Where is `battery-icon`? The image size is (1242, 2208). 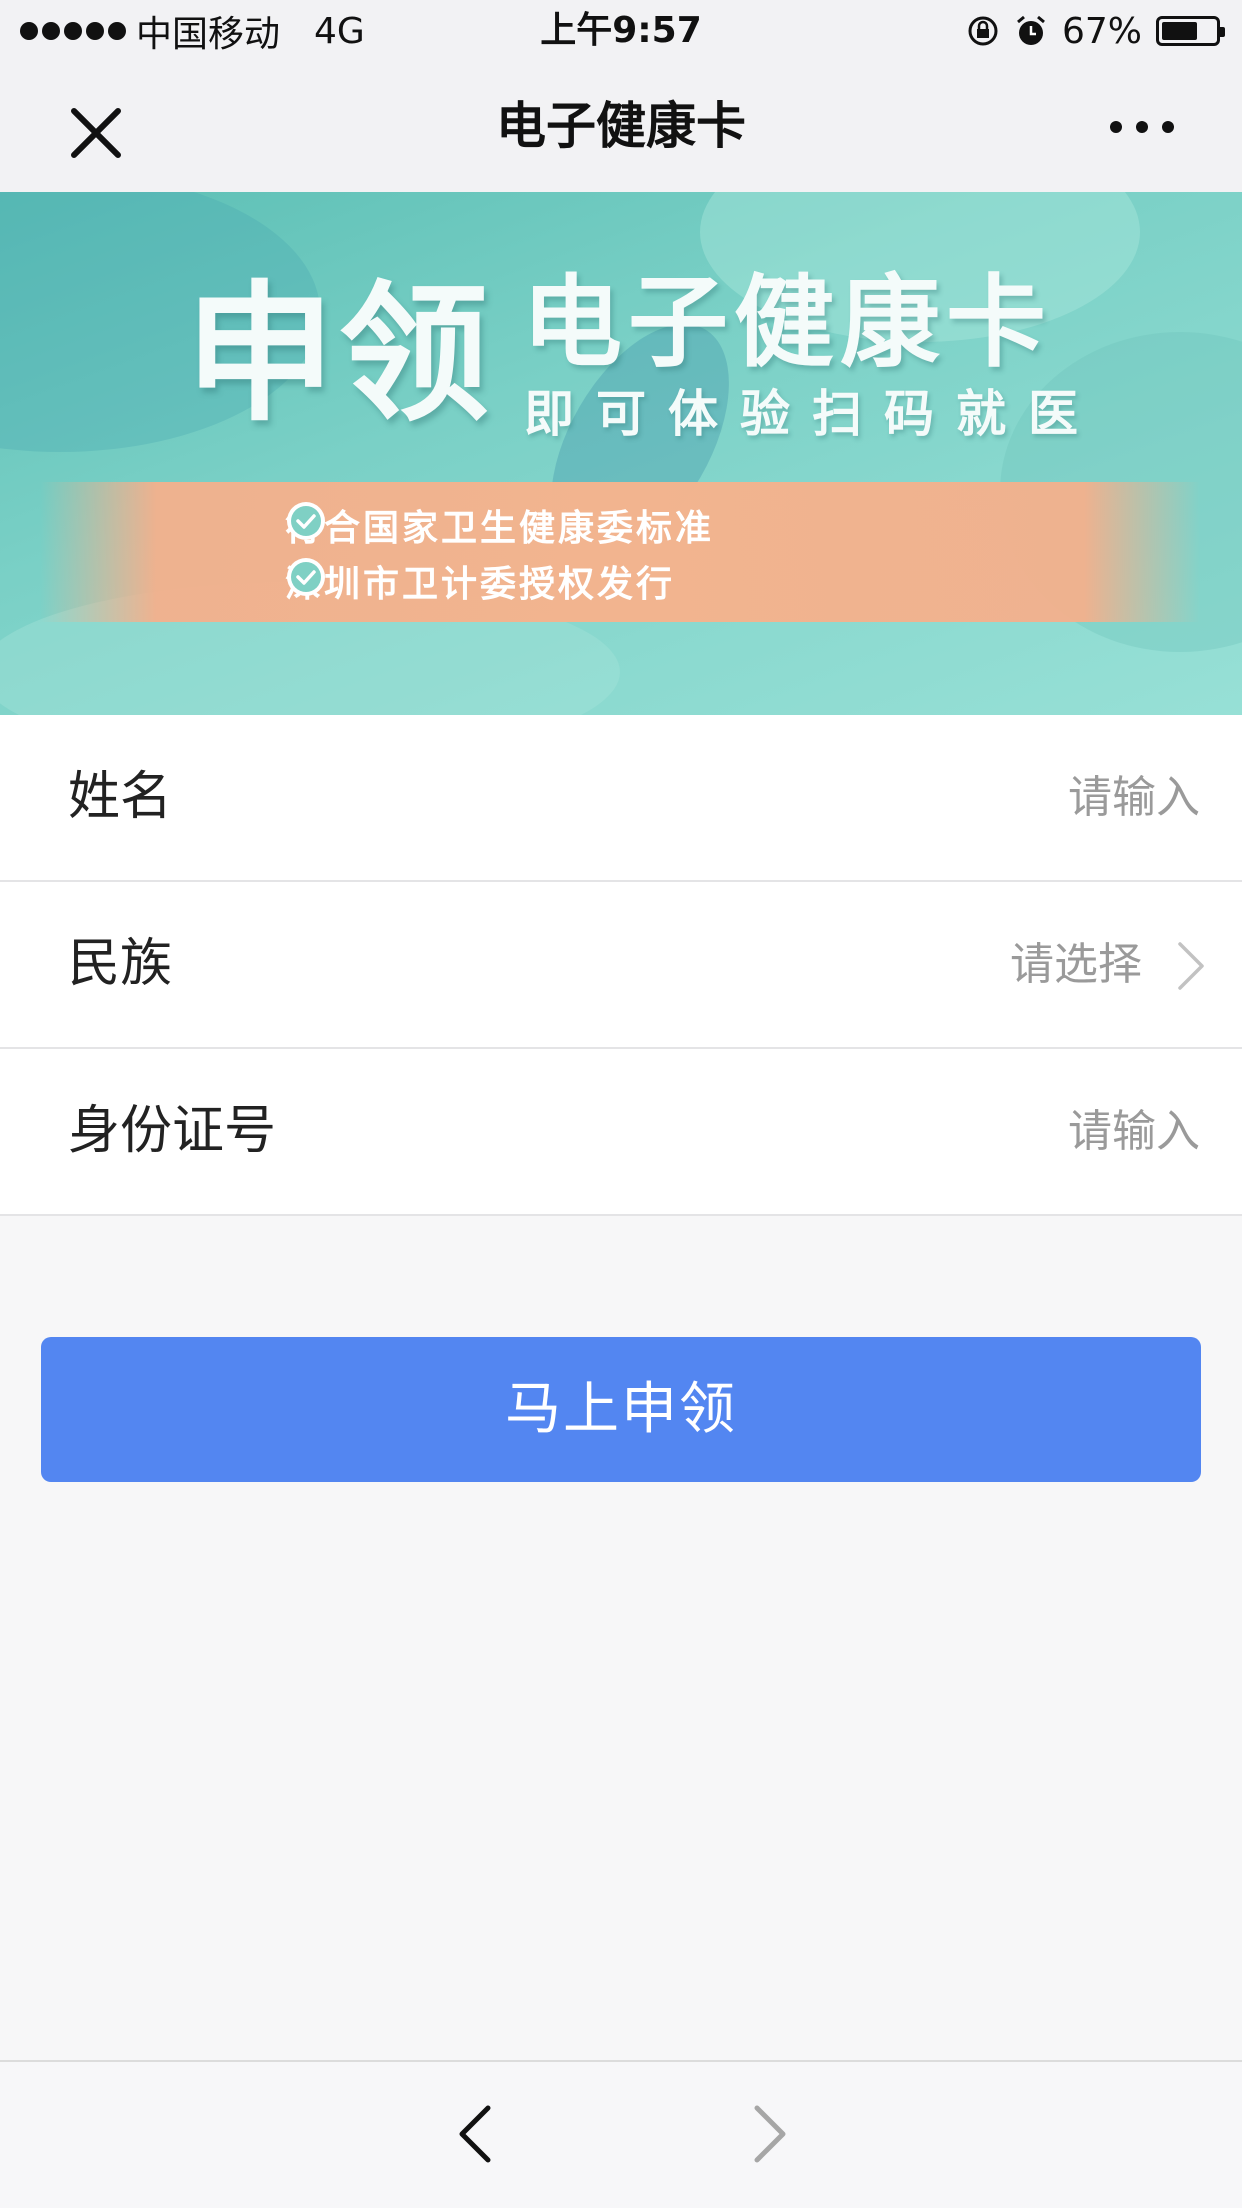 battery-icon is located at coordinates (1190, 31).